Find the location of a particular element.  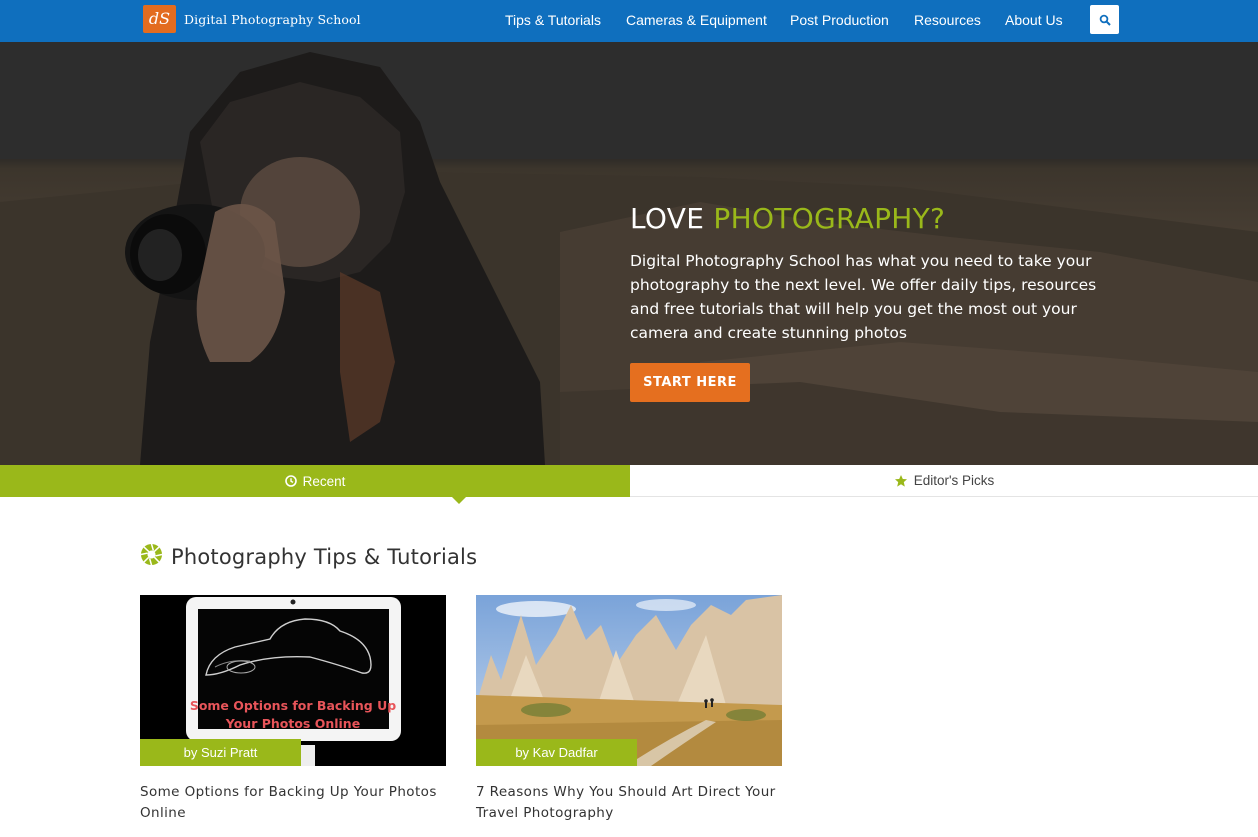

site-name: Digital Photography School is located at coordinates (272, 19).